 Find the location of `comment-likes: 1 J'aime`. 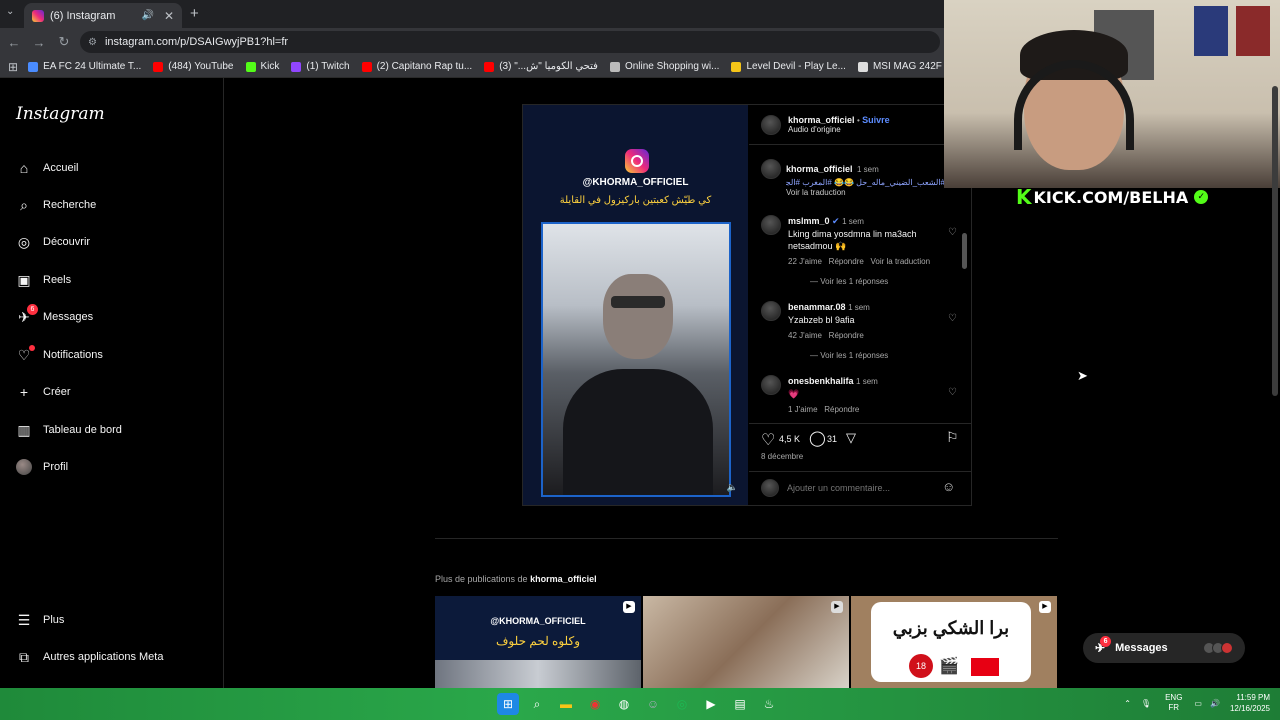

comment-likes: 1 J'aime is located at coordinates (803, 409).